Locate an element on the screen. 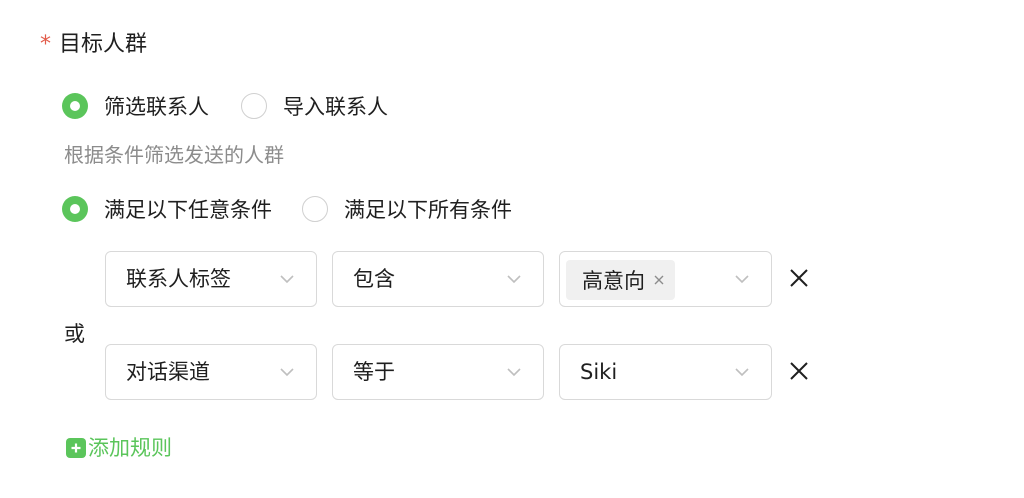  rule-field-value: 对话渠道 is located at coordinates (168, 372).